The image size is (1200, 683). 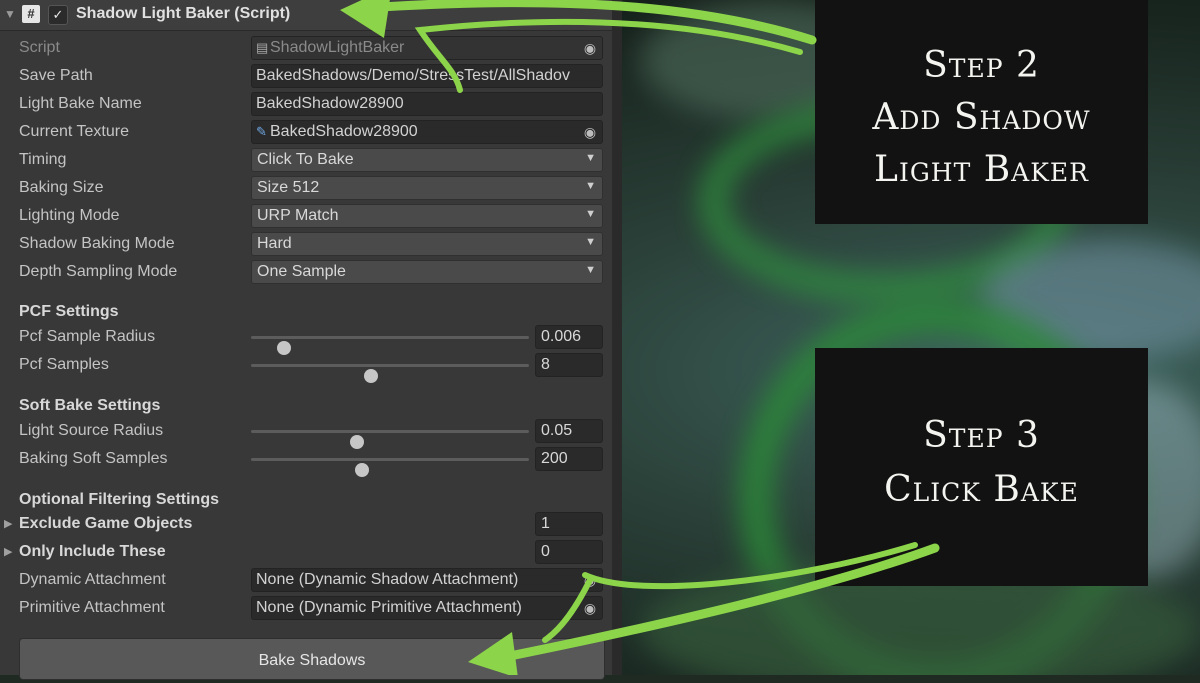 I want to click on arrow-to-component-header-stroke2, so click(x=608, y=55).